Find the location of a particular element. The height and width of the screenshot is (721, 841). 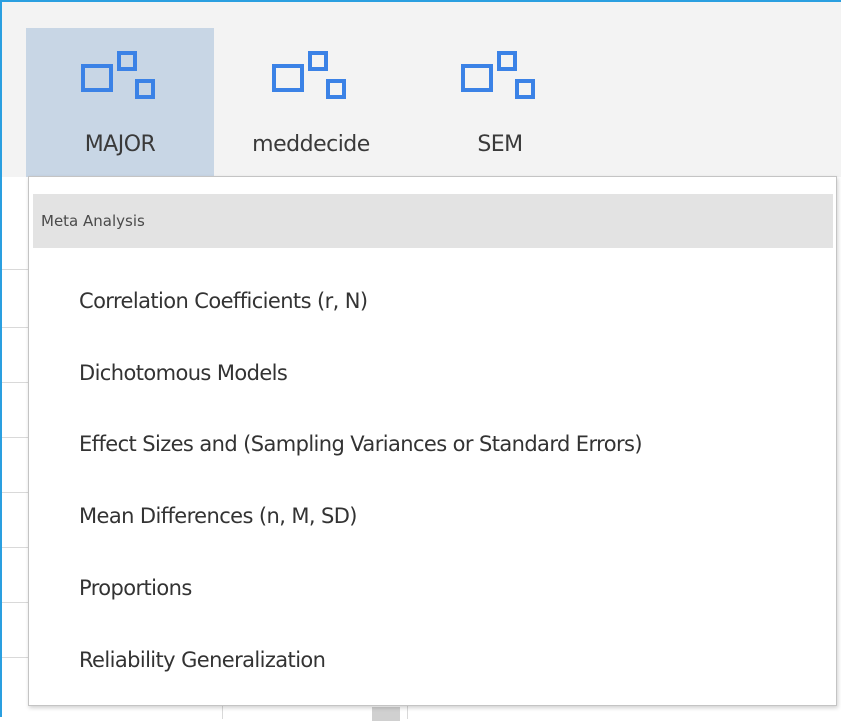

toolbar-button-label: MAJOR is located at coordinates (120, 144).